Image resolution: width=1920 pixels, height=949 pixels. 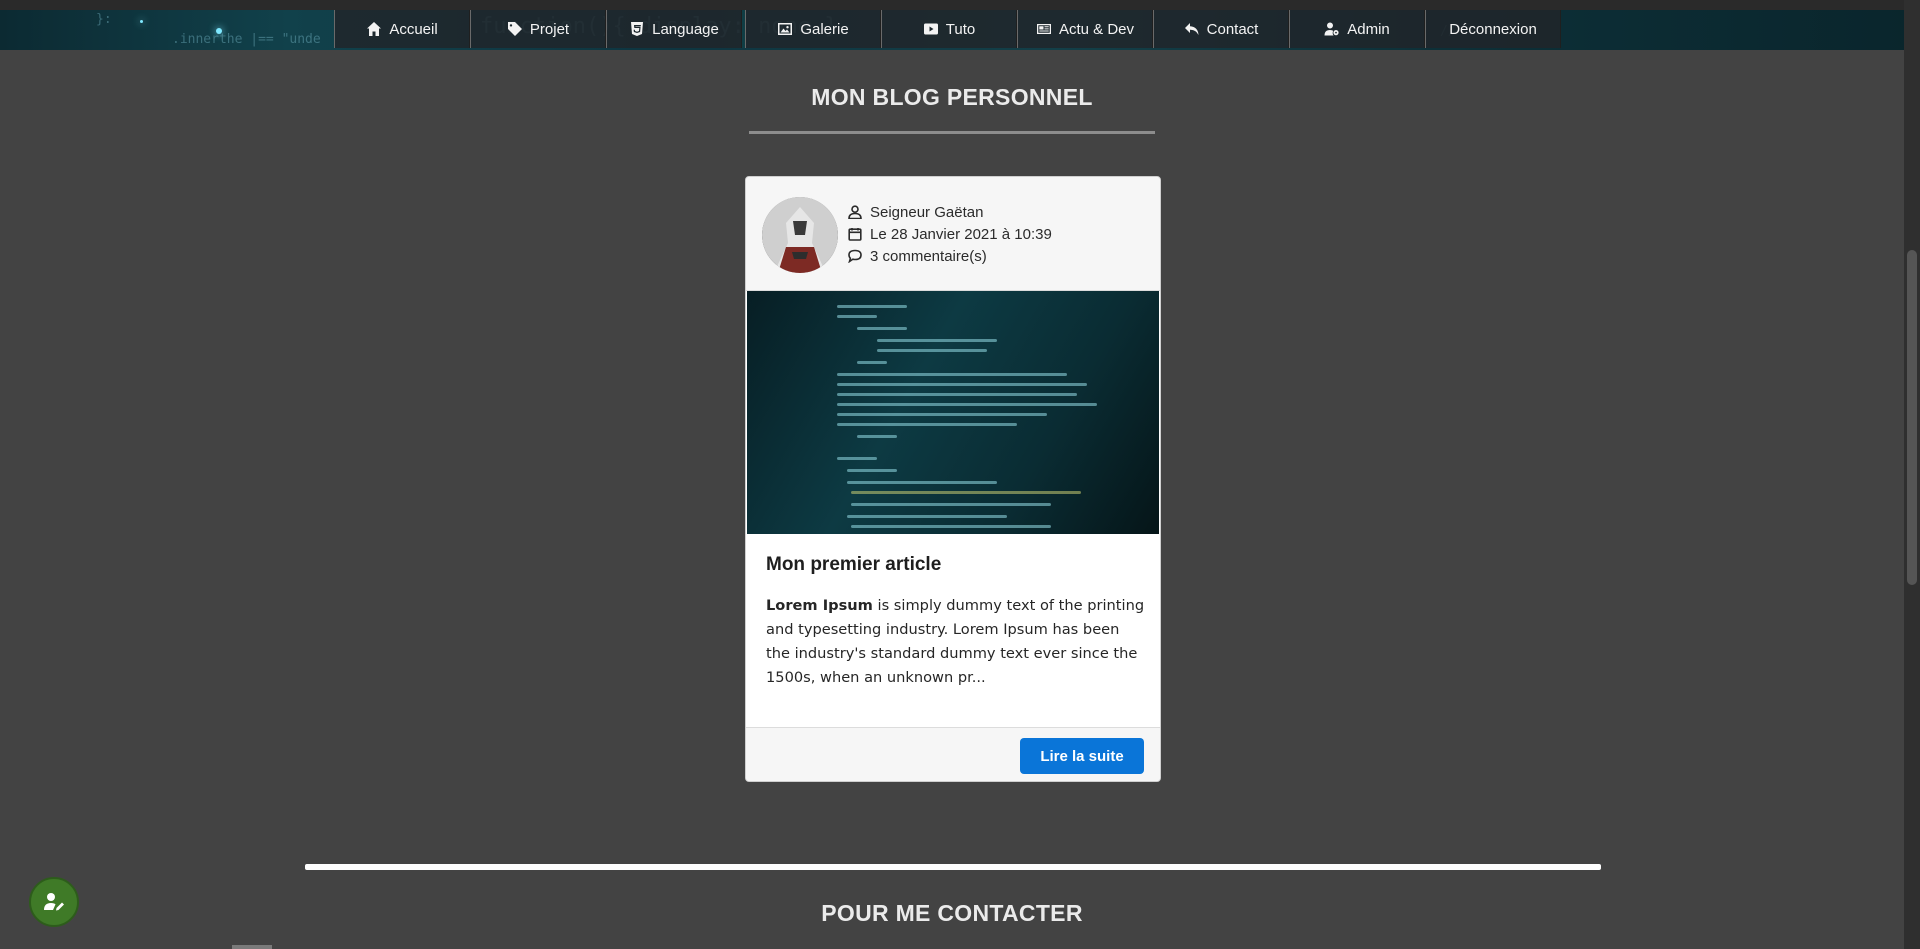 I want to click on bottom-edge-marker, so click(x=252, y=947).